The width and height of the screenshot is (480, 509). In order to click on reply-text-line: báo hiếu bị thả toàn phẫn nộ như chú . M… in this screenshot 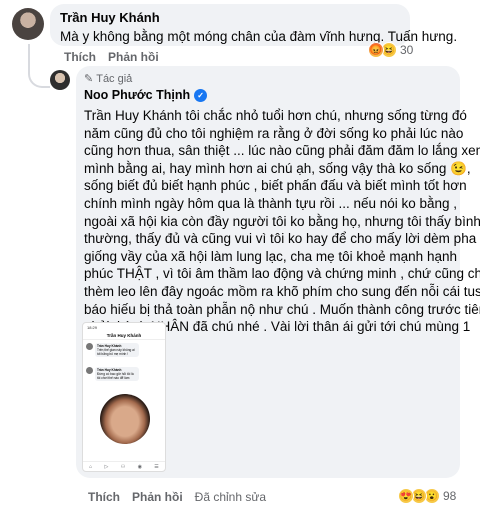, I will do `click(282, 309)`.